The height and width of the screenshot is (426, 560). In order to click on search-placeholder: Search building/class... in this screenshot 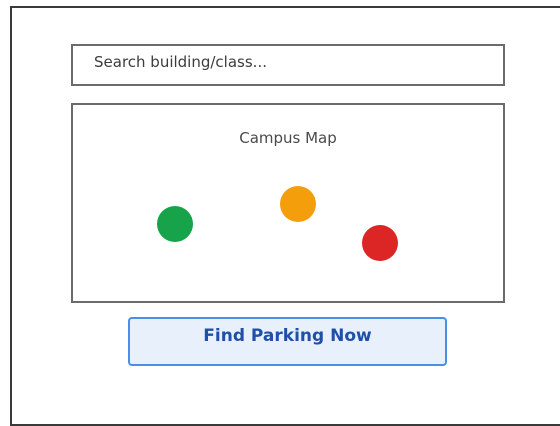, I will do `click(180, 61)`.